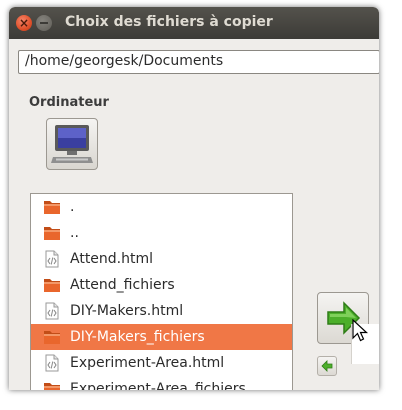  I want to click on window-title: Choix des fichiers à copier, so click(169, 22).